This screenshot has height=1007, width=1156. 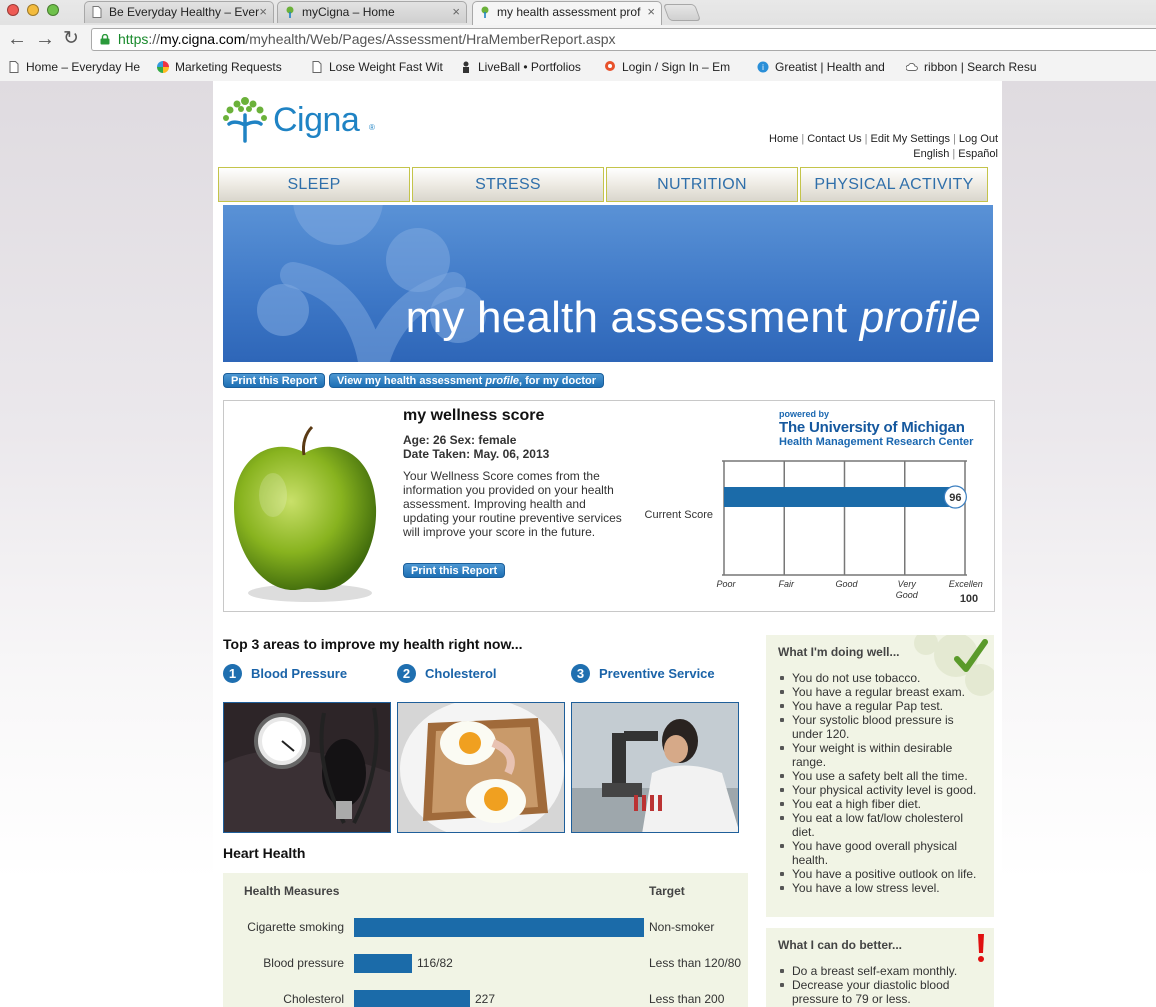 What do you see at coordinates (313, 999) in the screenshot?
I see `measure-label: Cholesterol` at bounding box center [313, 999].